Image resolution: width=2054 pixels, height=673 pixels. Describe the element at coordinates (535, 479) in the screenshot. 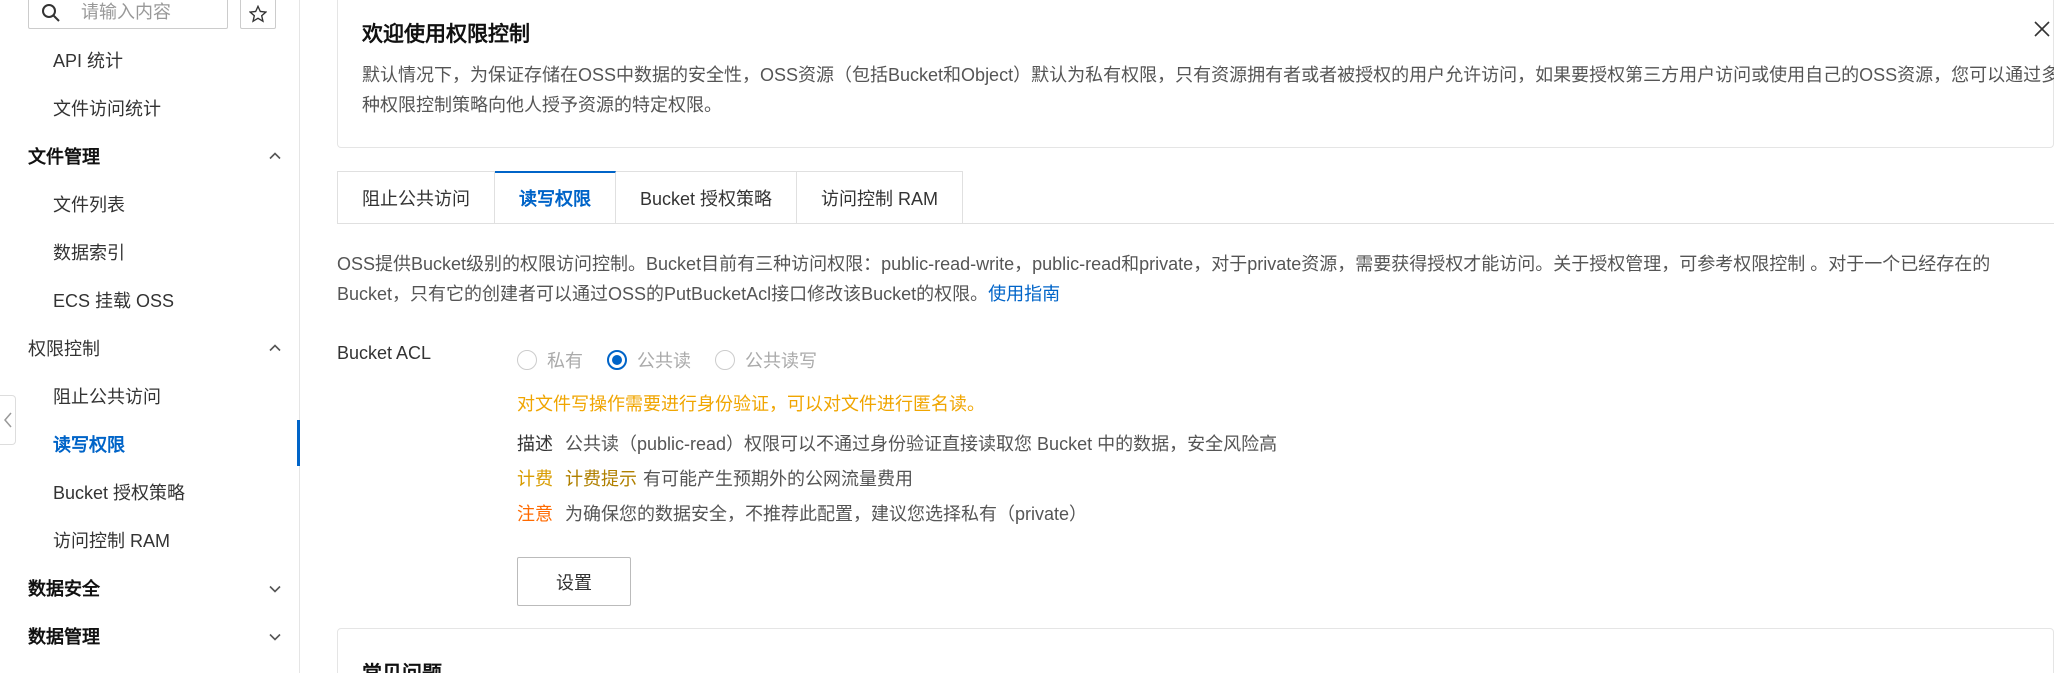

I see `info-fee-label: 计费` at that location.